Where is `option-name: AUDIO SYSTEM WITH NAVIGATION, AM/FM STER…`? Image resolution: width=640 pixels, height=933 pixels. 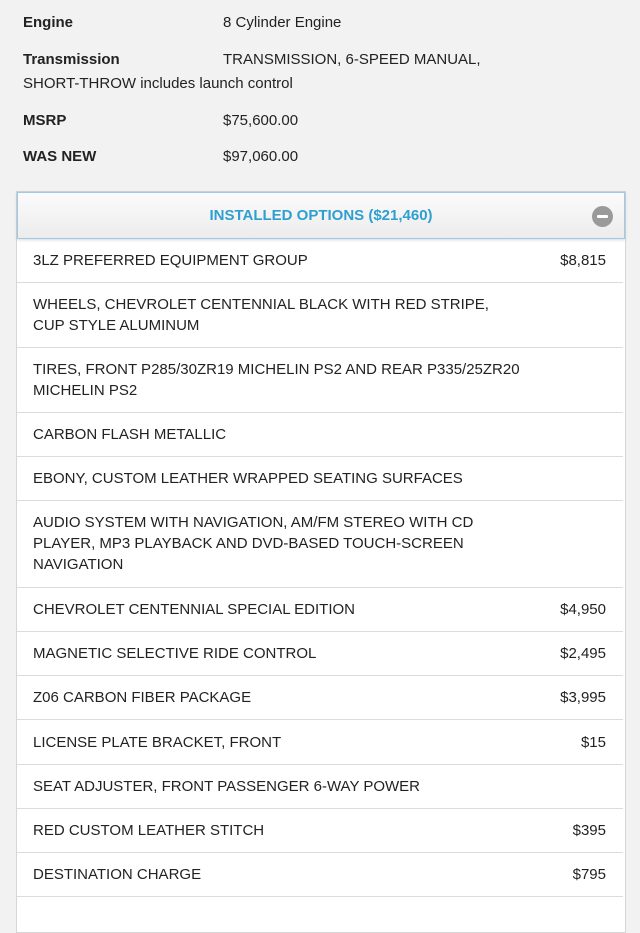 option-name: AUDIO SYSTEM WITH NAVIGATION, AM/FM STER… is located at coordinates (253, 543).